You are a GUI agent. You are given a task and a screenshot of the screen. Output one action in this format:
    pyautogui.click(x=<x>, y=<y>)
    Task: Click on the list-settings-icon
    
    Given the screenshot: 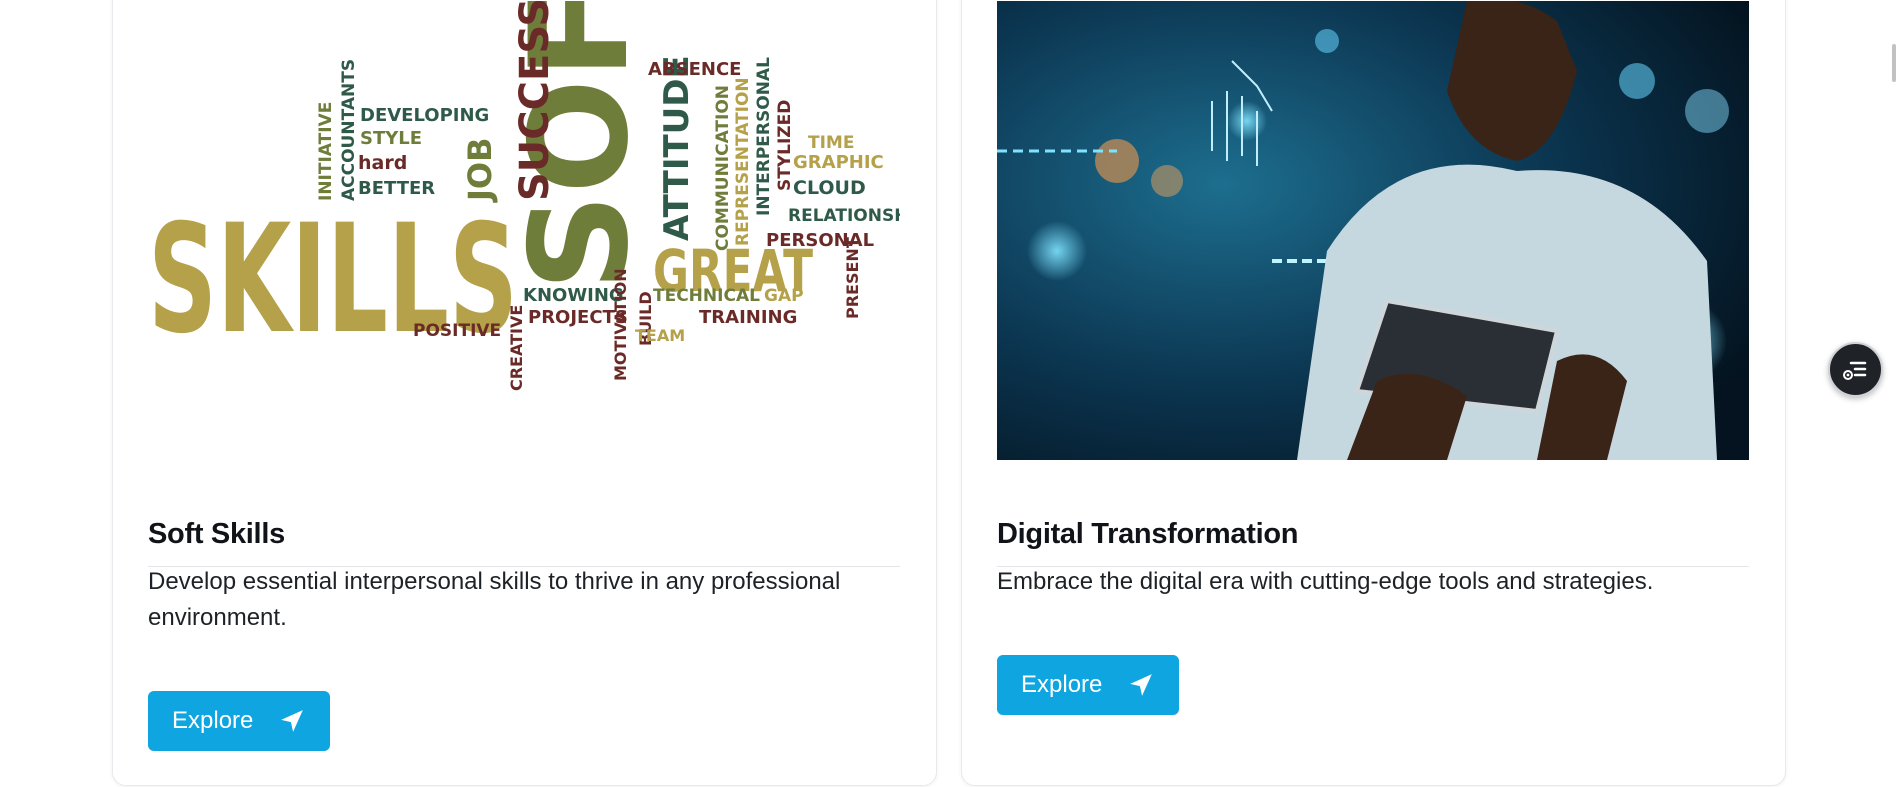 What is the action you would take?
    pyautogui.click(x=1854, y=370)
    